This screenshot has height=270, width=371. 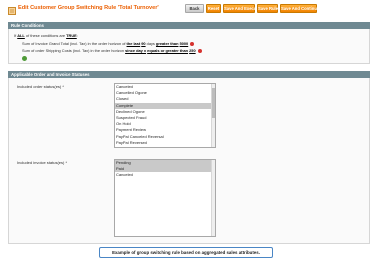 I want to click on intro-middle: of these conditions are, so click(x=45, y=35).